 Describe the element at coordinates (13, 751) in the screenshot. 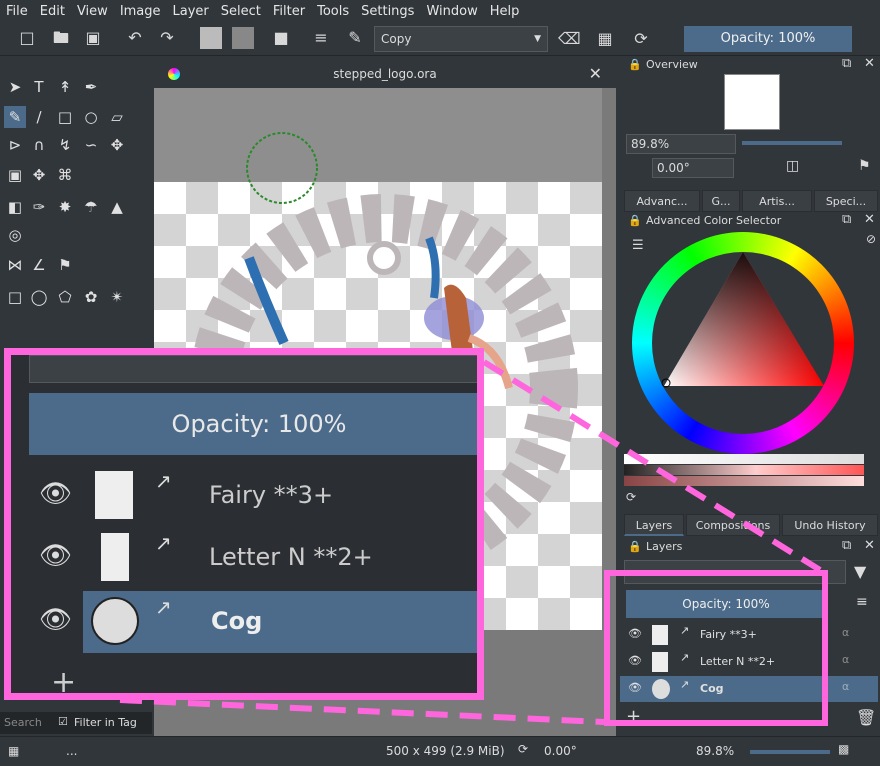

I see `brush-preview-icon: ▦` at that location.